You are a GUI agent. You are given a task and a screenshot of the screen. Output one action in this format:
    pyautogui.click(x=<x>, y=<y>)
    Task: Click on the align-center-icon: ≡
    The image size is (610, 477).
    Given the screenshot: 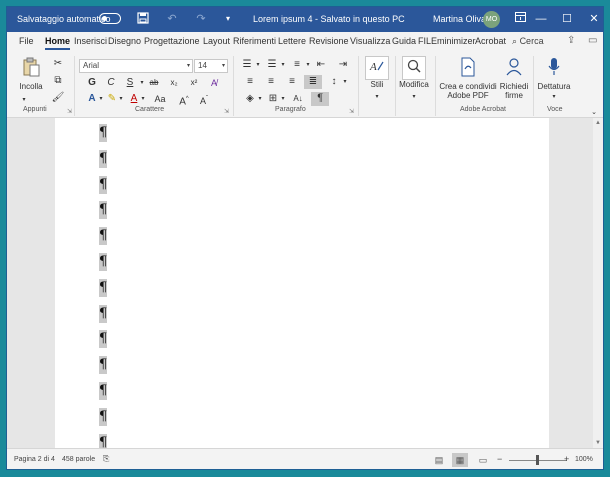 What is the action you would take?
    pyautogui.click(x=271, y=82)
    